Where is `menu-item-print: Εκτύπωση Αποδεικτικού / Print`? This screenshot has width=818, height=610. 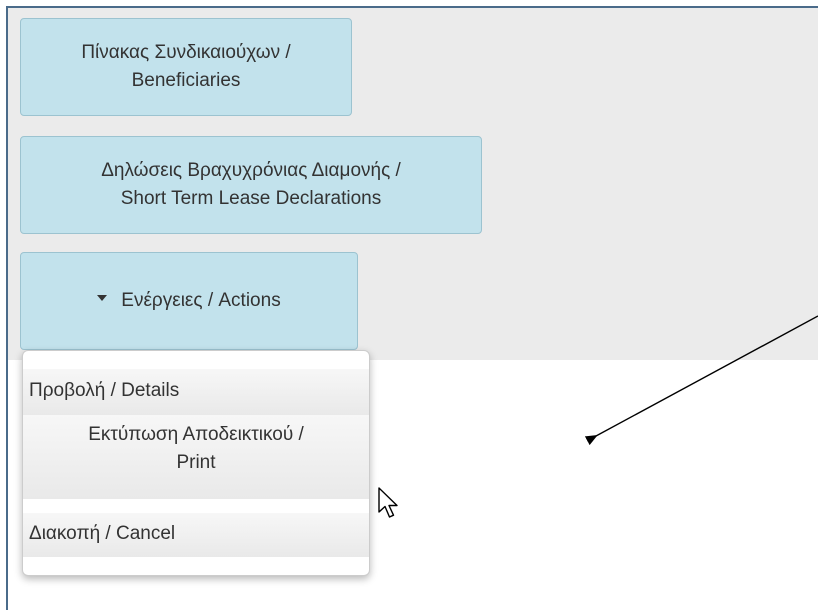
menu-item-print: Εκτύπωση Αποδεικτικού / Print is located at coordinates (196, 457).